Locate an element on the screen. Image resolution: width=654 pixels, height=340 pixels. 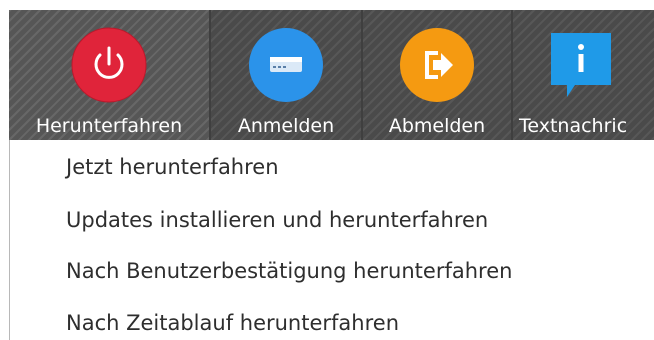
logout-label: Abmelden is located at coordinates (437, 126).